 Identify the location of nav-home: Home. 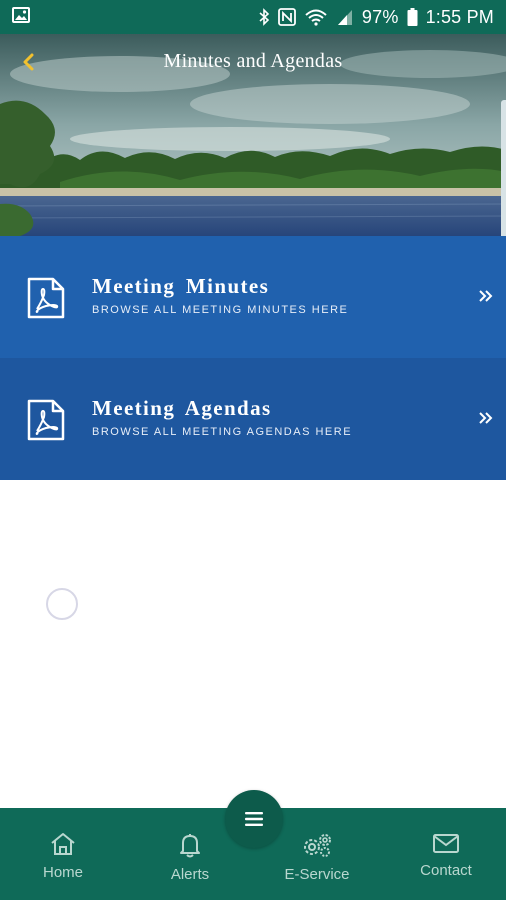
(63, 854).